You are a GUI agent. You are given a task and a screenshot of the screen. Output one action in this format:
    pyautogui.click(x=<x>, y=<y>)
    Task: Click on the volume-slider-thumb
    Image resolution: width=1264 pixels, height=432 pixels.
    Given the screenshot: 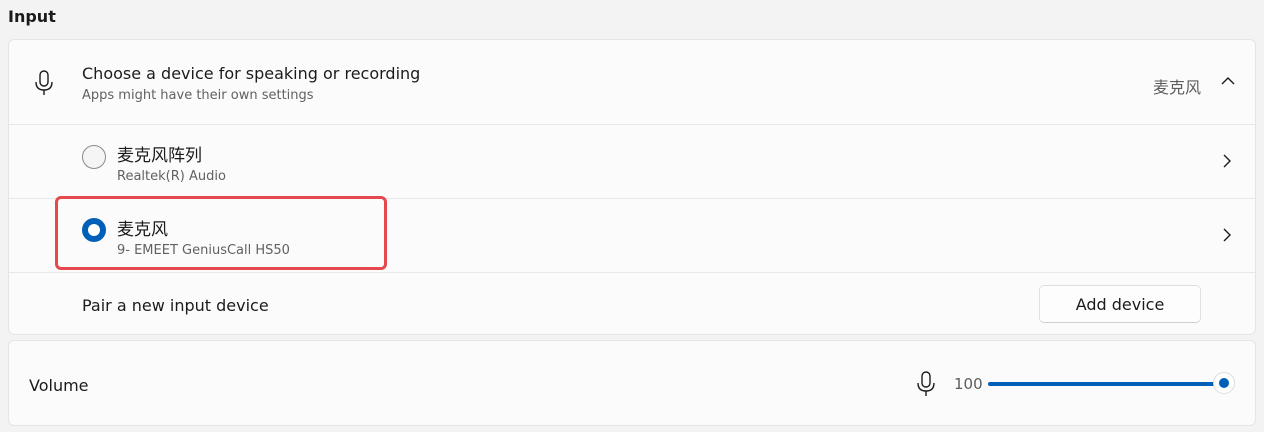 What is the action you would take?
    pyautogui.click(x=1224, y=383)
    